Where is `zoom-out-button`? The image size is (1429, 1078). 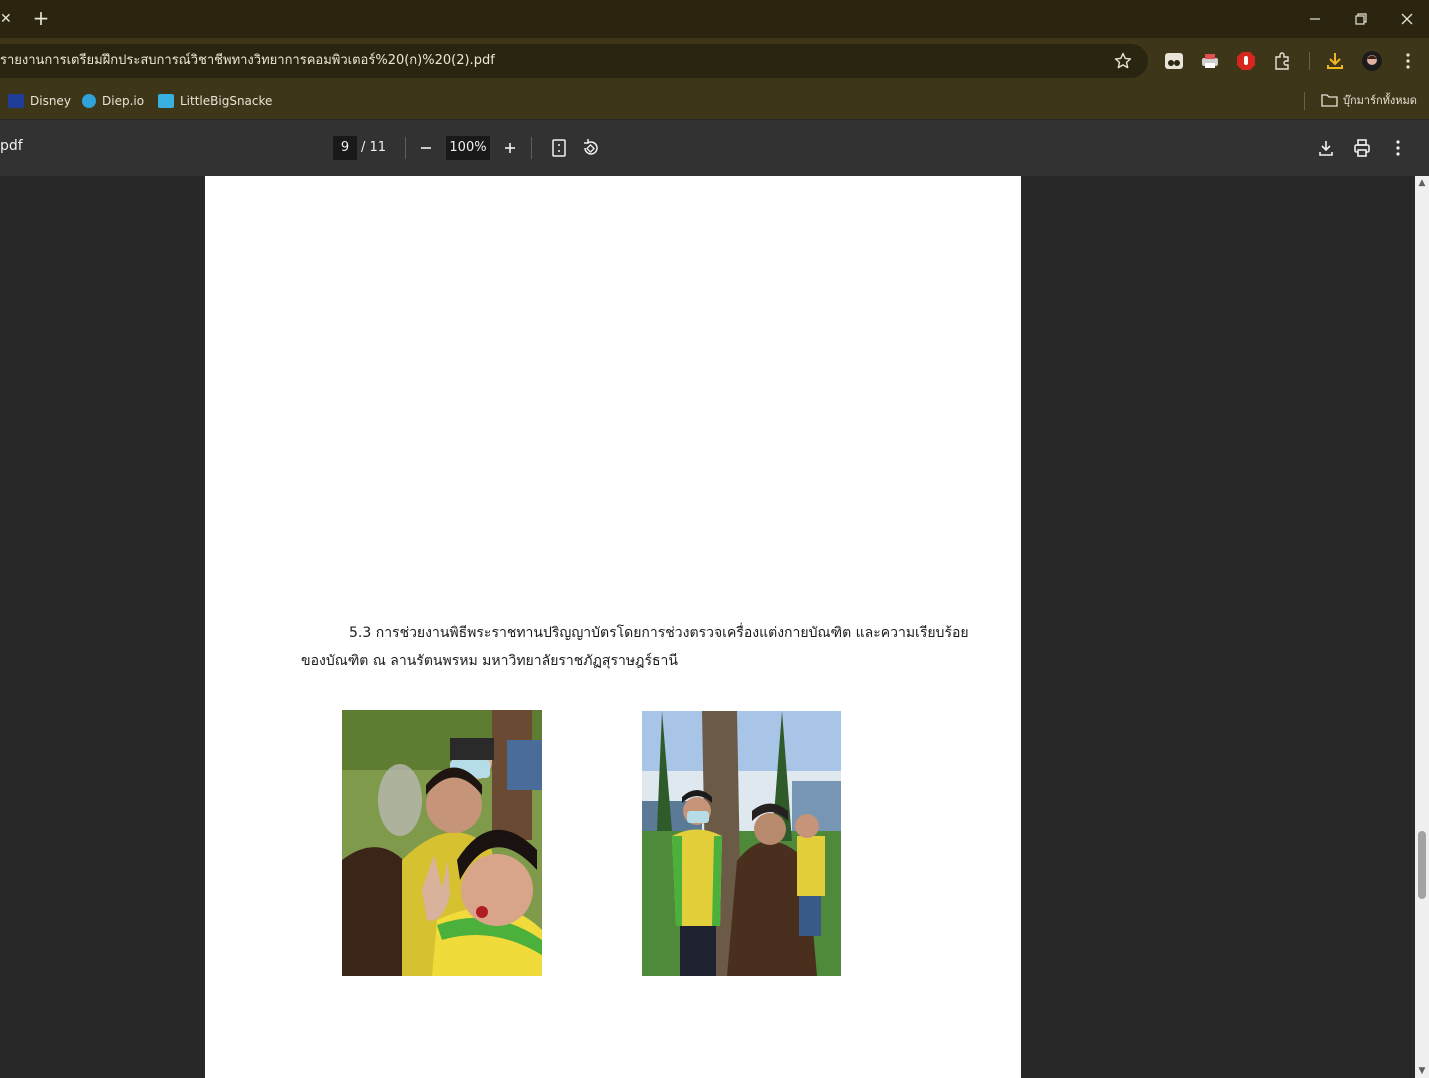
zoom-out-button is located at coordinates (426, 148).